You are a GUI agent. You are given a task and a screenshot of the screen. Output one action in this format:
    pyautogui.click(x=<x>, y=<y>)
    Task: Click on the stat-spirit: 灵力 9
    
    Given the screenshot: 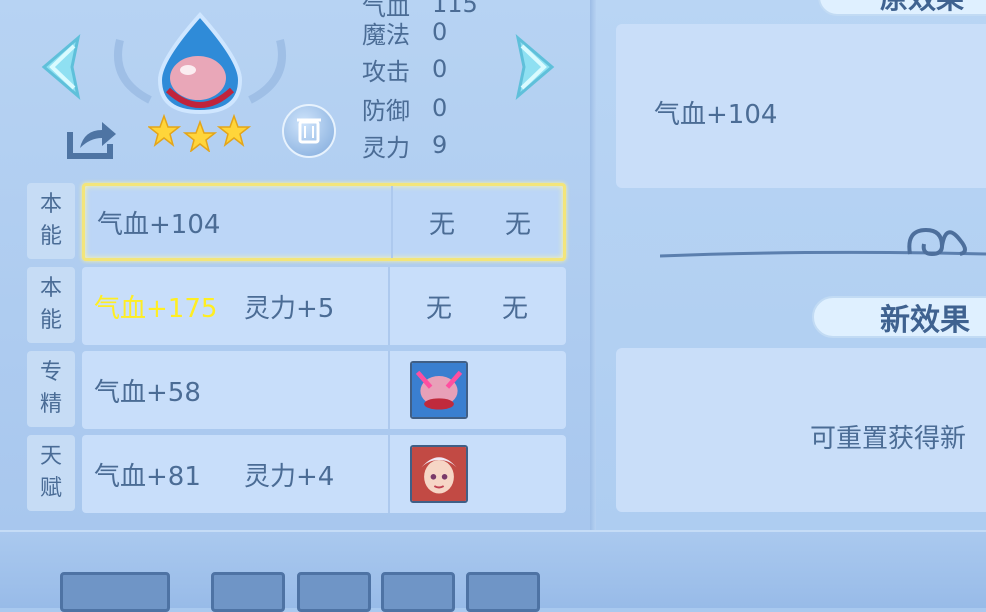 What is the action you would take?
    pyautogui.click(x=405, y=145)
    